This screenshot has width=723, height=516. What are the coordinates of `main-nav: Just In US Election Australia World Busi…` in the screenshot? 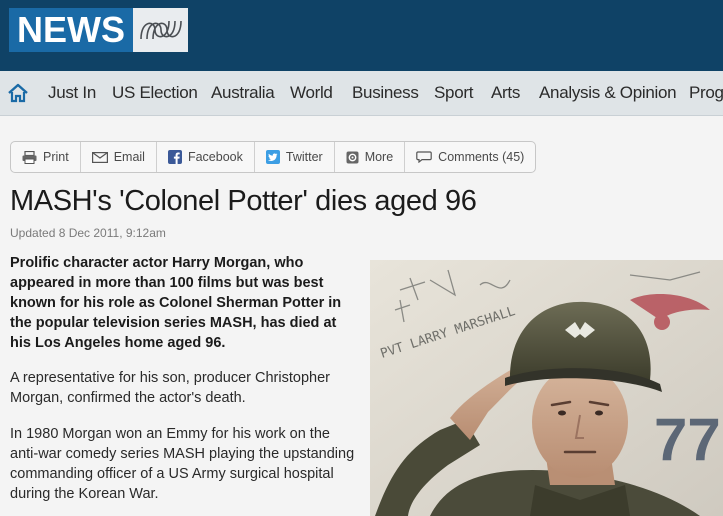 It's located at (361, 93).